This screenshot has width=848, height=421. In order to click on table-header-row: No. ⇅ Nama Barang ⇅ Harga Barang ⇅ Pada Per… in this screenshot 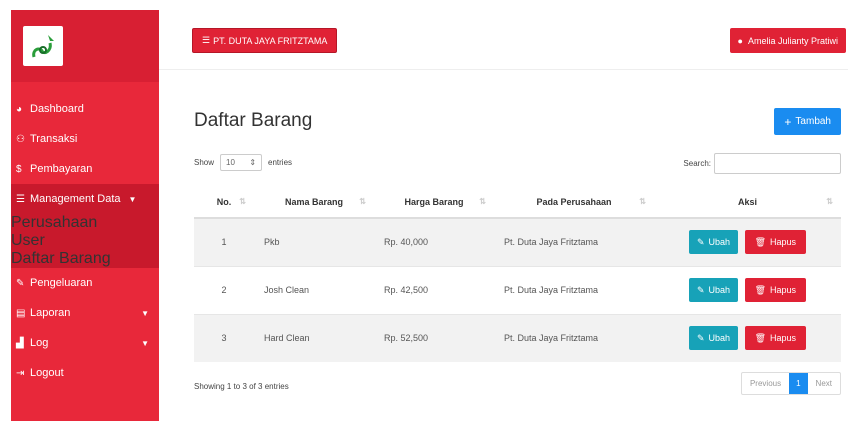, I will do `click(517, 203)`.